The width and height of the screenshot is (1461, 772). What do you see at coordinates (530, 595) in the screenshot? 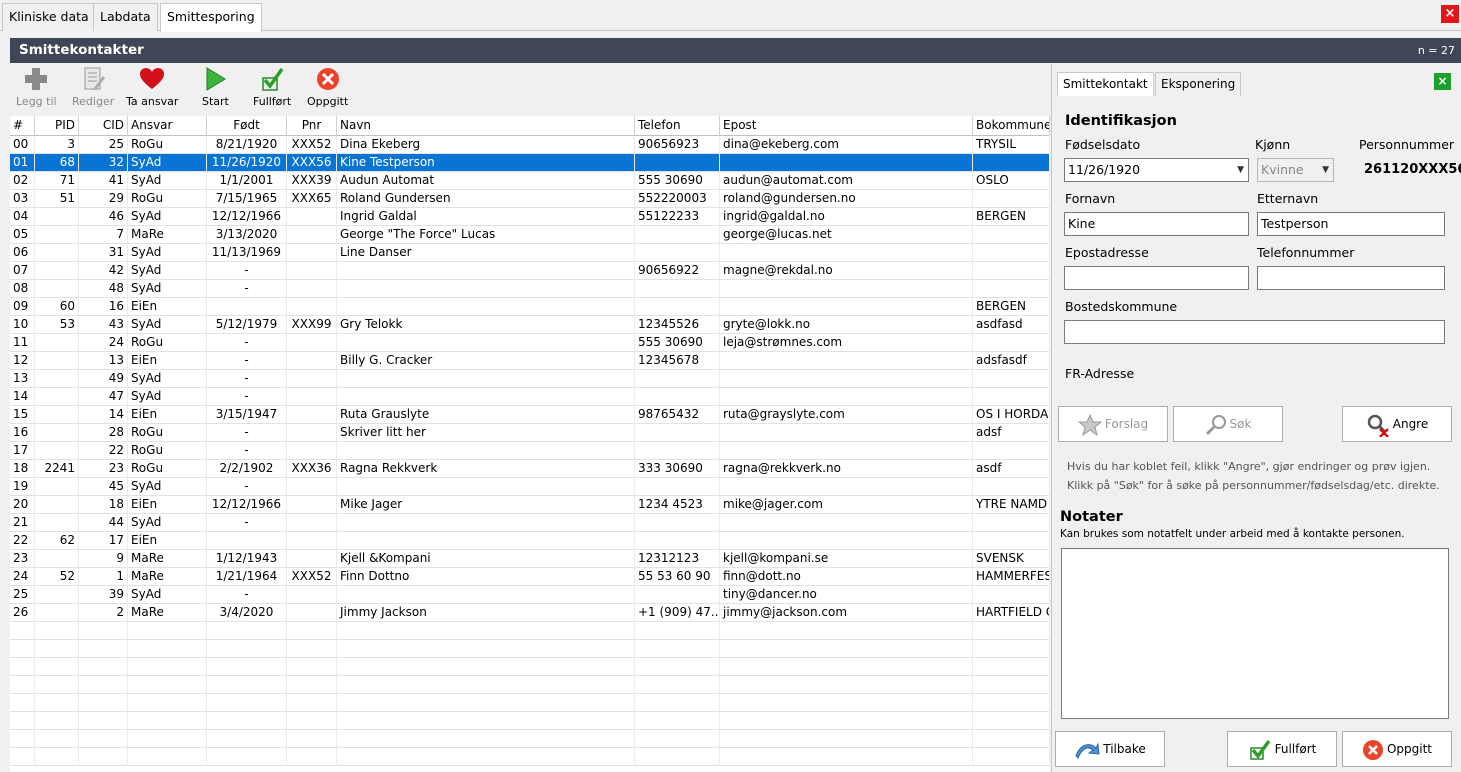
I see `table-row: 25 39 SyAd - tiny@dancer.no` at bounding box center [530, 595].